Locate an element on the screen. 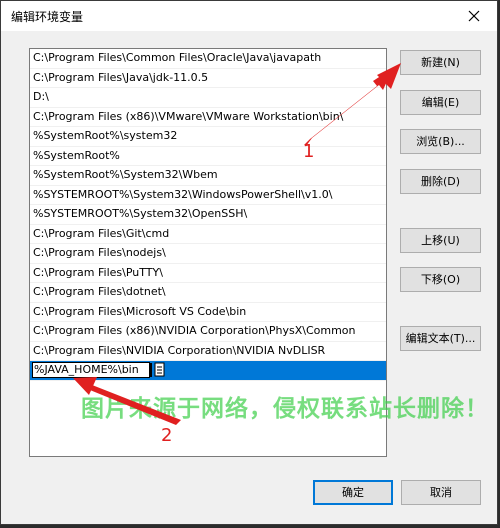  arrow-to-new-button is located at coordinates (352, 104).